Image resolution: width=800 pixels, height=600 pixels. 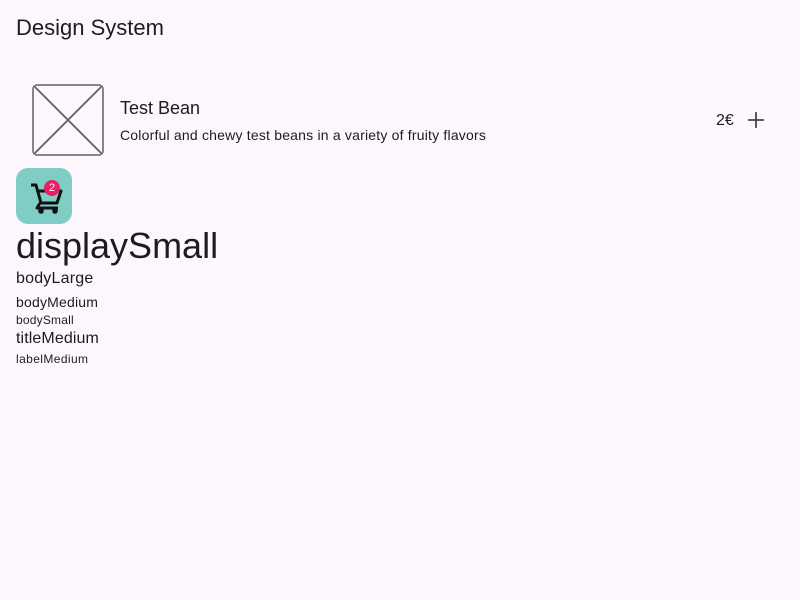 What do you see at coordinates (90, 27) in the screenshot?
I see `page-title: Design System` at bounding box center [90, 27].